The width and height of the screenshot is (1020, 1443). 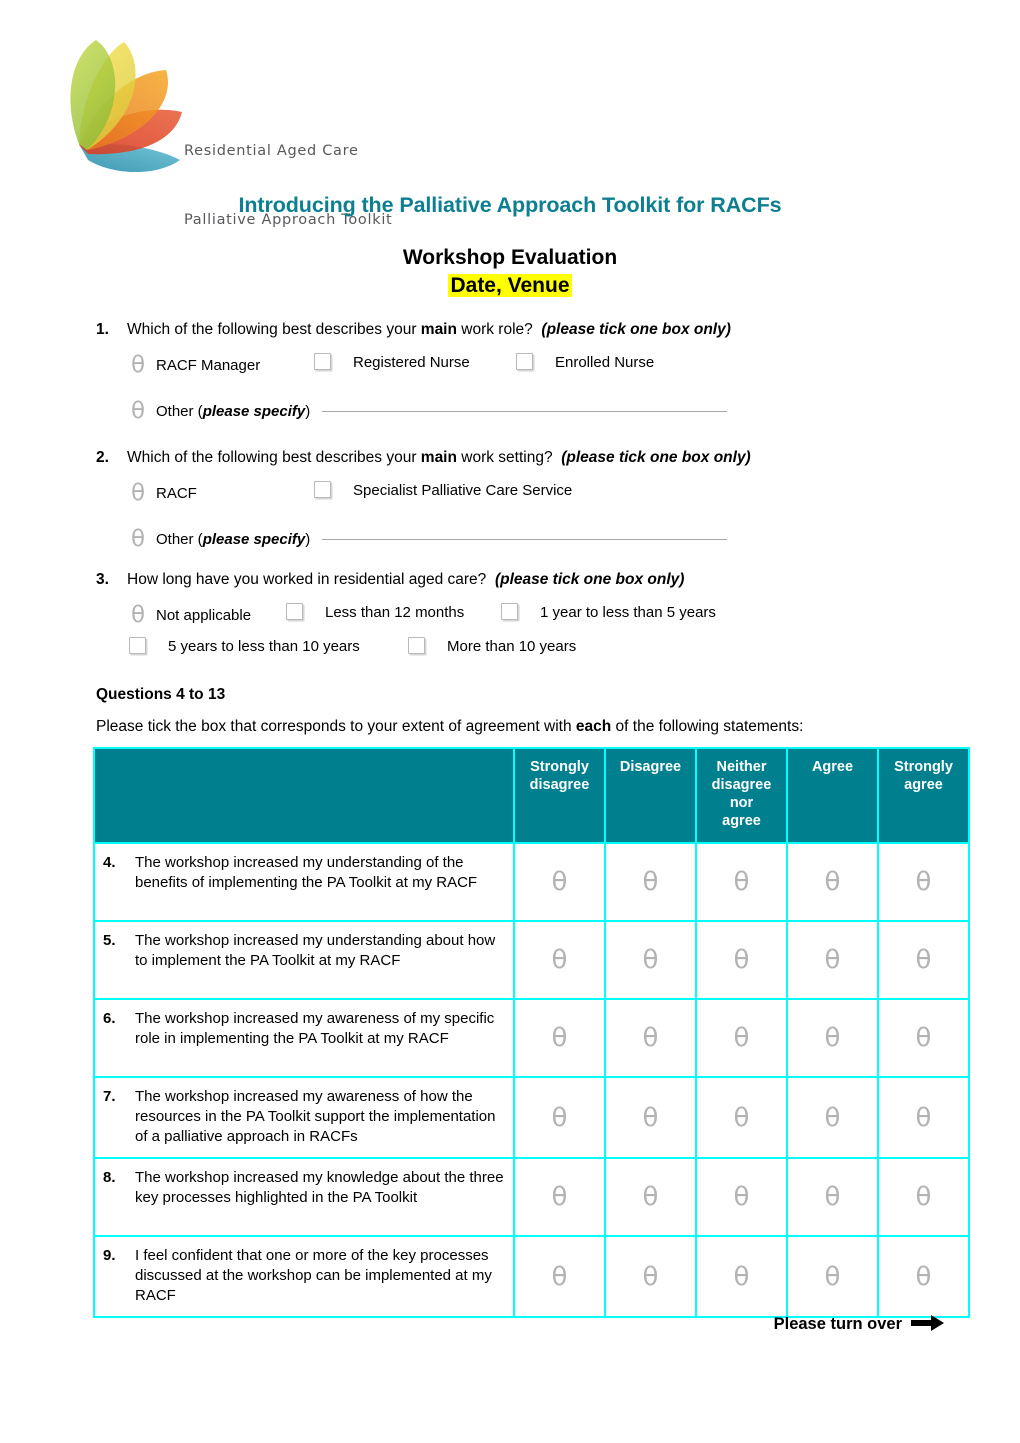 What do you see at coordinates (741, 821) in the screenshot?
I see `header-line: agree` at bounding box center [741, 821].